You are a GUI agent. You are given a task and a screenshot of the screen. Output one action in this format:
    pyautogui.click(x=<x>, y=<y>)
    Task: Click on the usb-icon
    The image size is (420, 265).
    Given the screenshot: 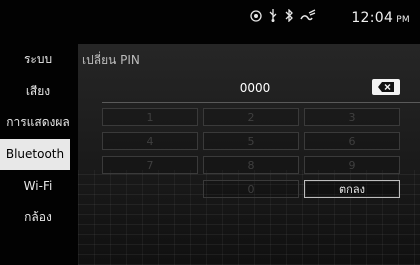 What is the action you would take?
    pyautogui.click(x=273, y=17)
    